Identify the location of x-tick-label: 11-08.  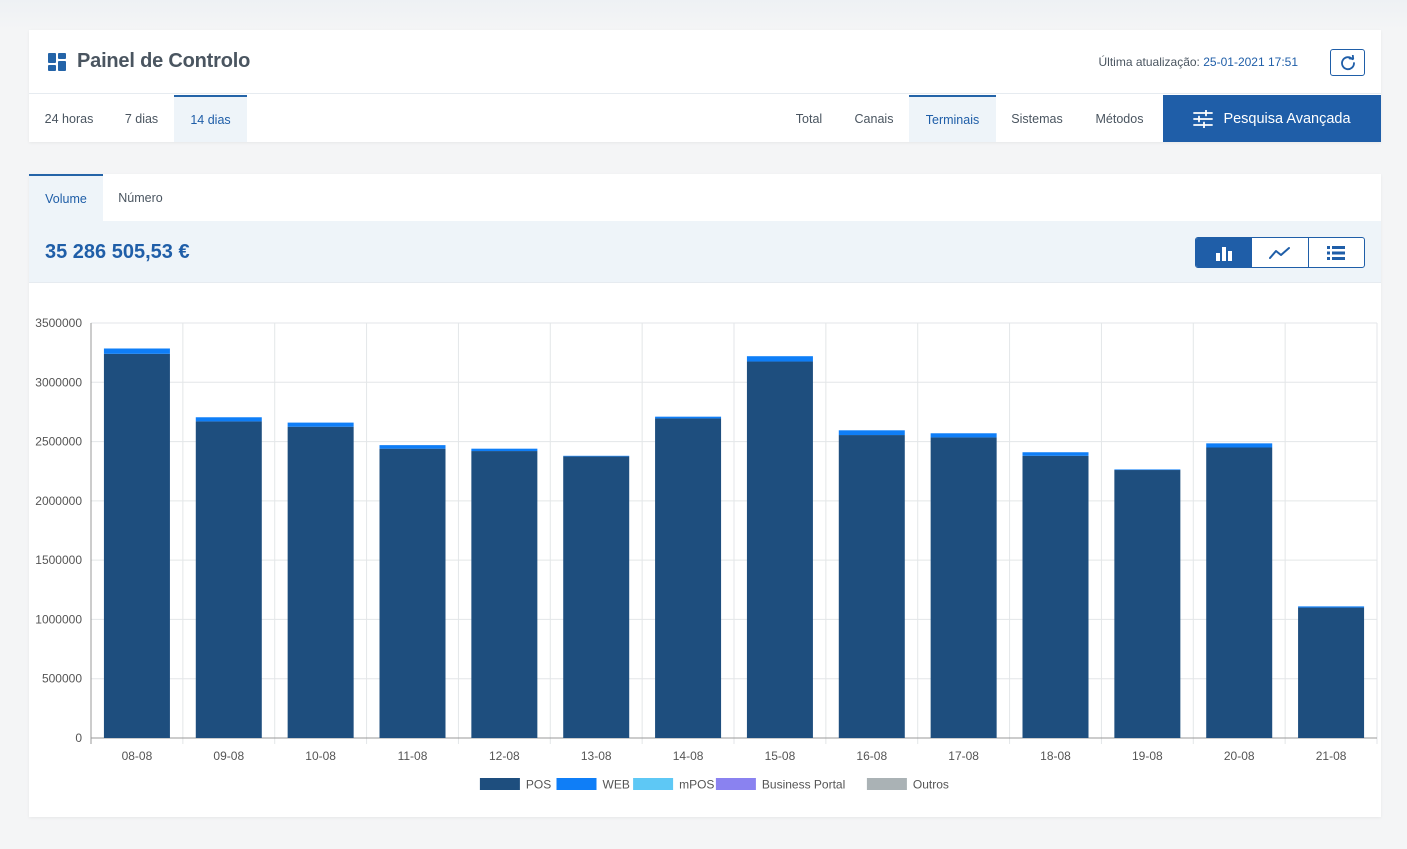
(413, 756).